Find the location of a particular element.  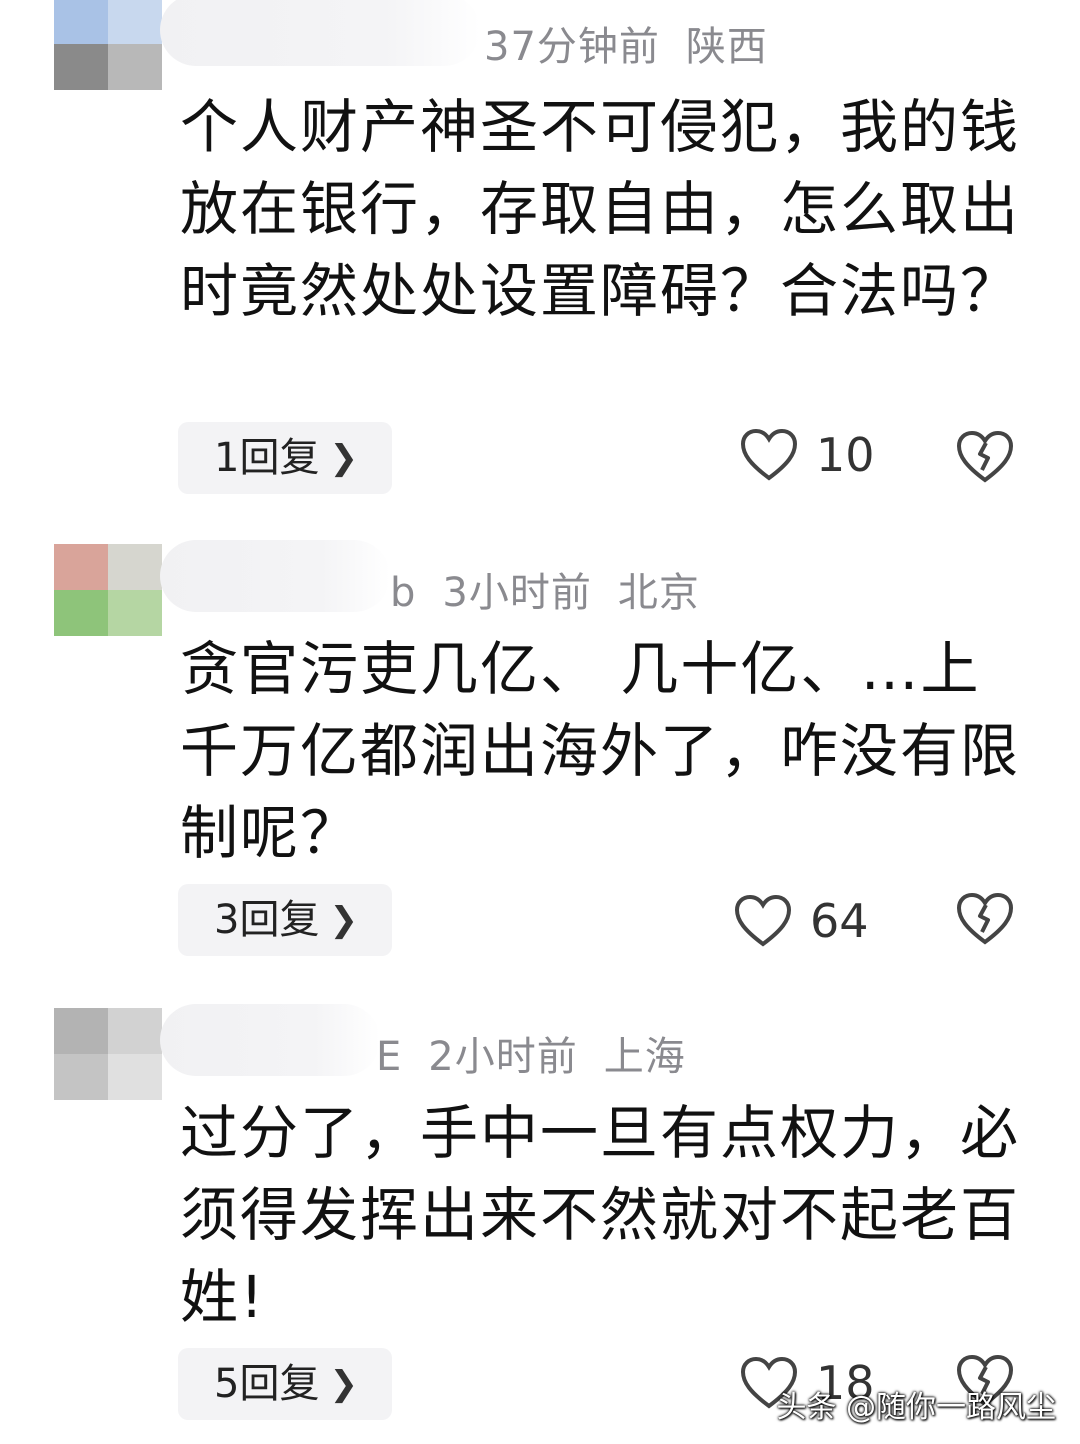

reply-button: 3回复 ❯ is located at coordinates (285, 920).